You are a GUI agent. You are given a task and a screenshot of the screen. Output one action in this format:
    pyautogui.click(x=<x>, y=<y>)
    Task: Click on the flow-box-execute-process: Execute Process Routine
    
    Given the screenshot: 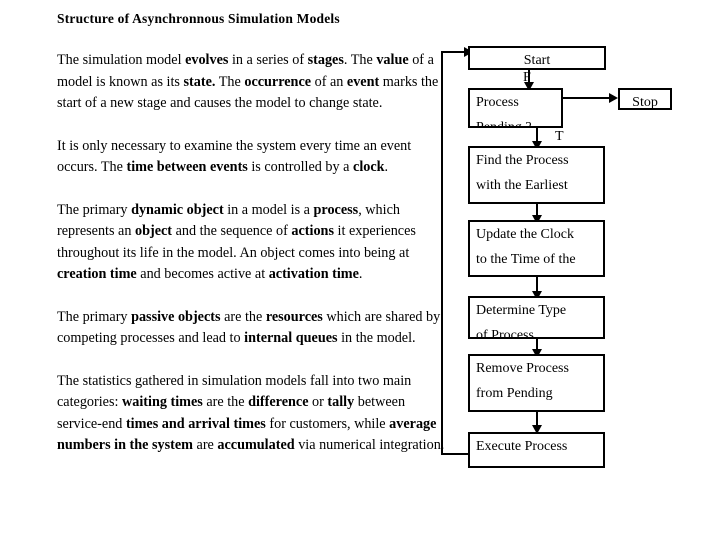 What is the action you would take?
    pyautogui.click(x=536, y=450)
    